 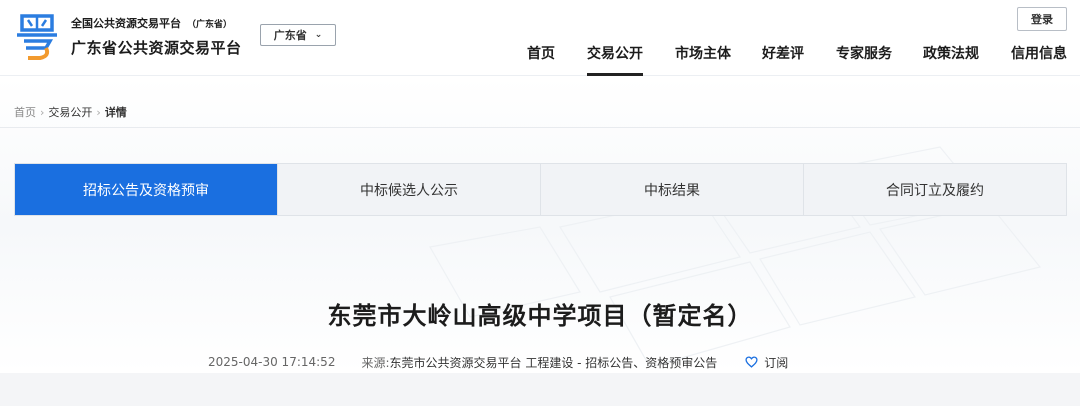 What do you see at coordinates (540, 316) in the screenshot?
I see `page-title: 东莞市大岭山高级中学项目（暂定名）` at bounding box center [540, 316].